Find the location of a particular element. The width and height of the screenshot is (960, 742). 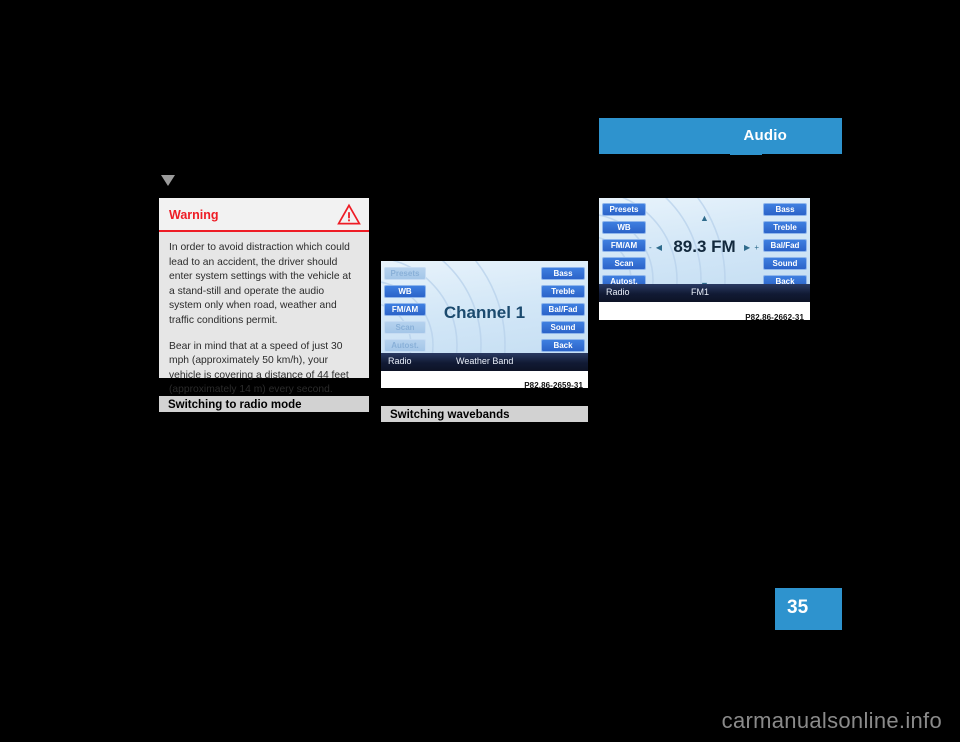

page-number: 35 is located at coordinates (798, 607).